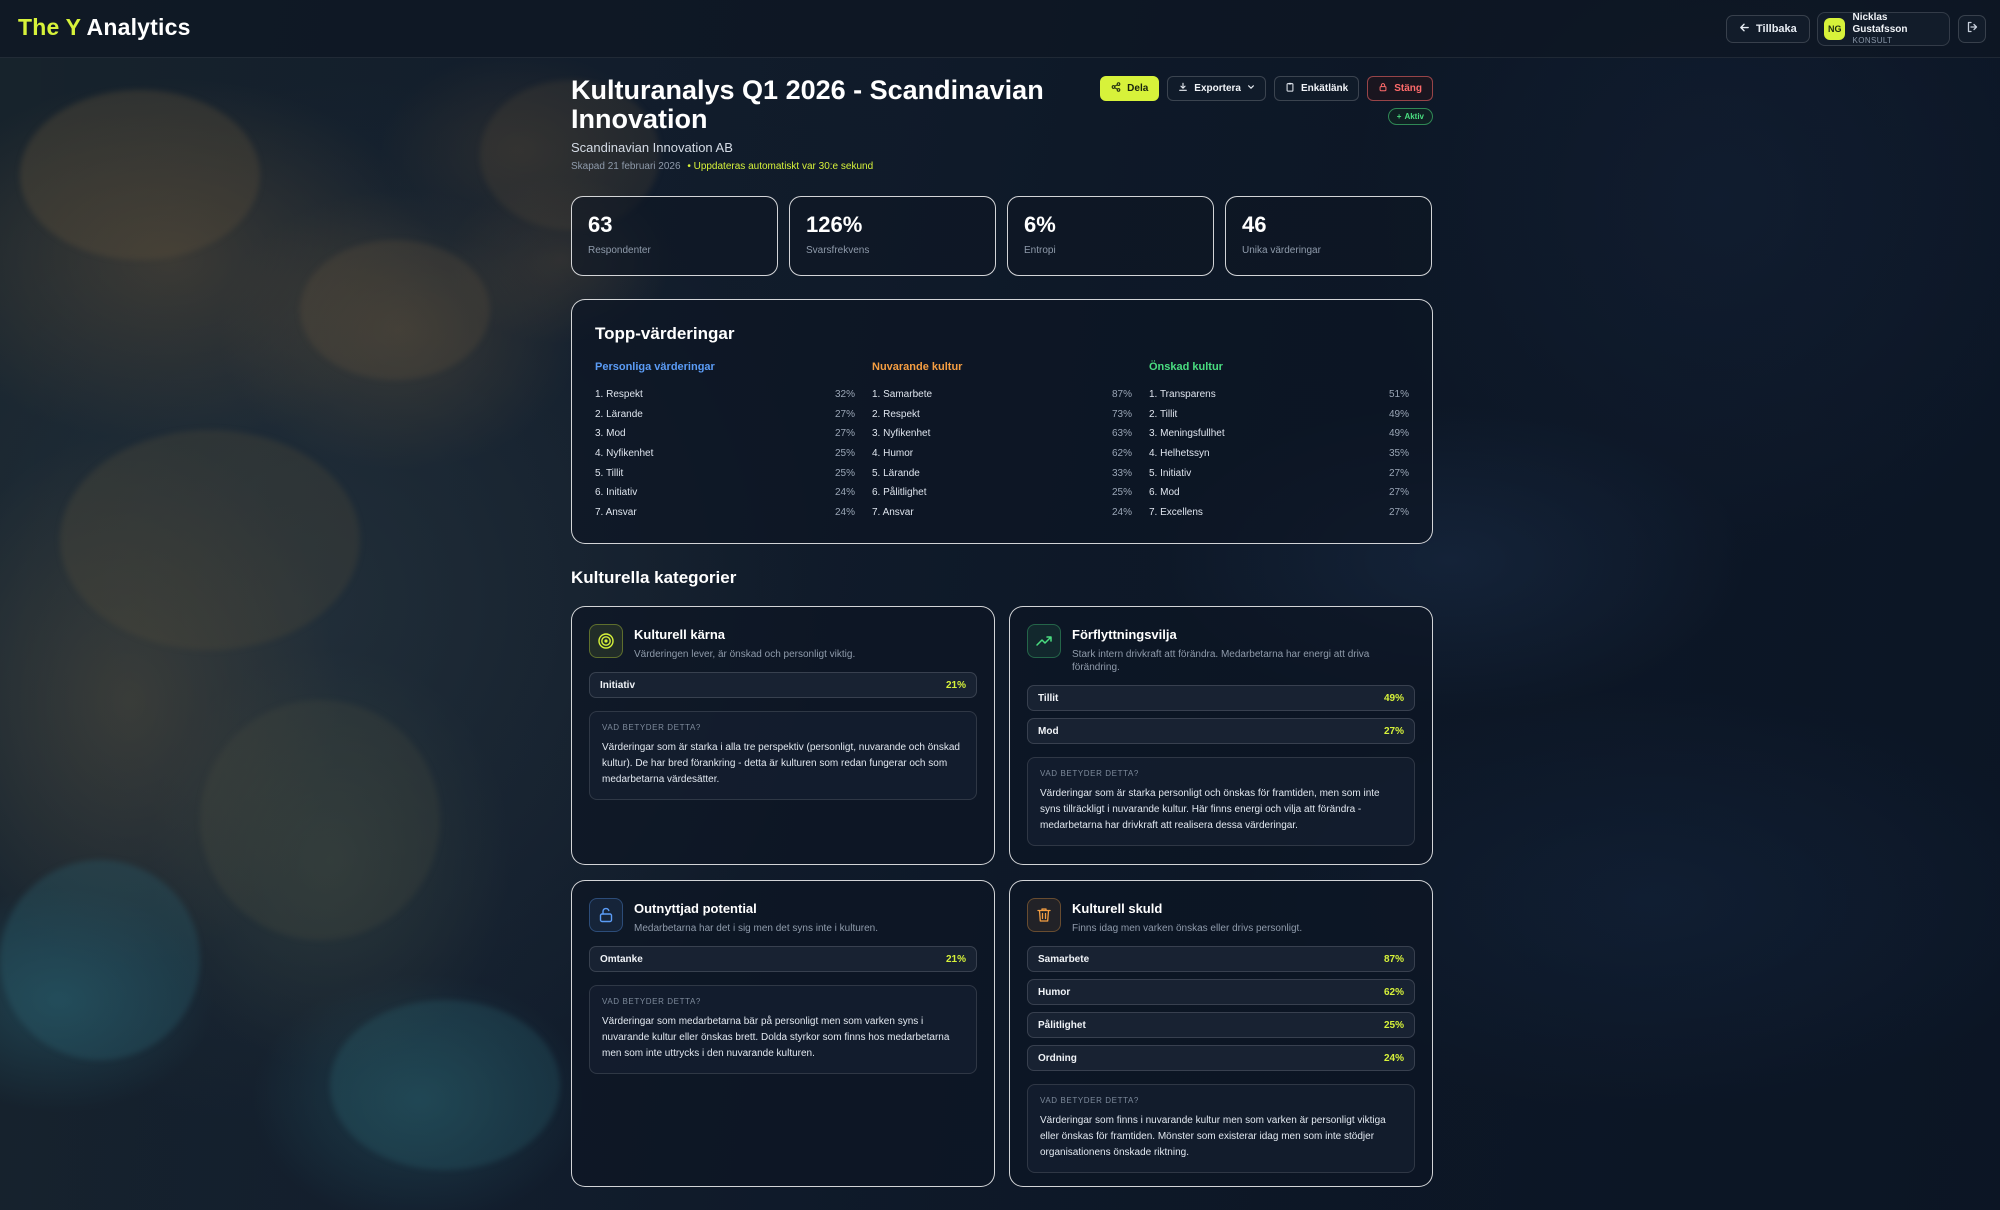 This screenshot has width=2000, height=1210. Describe the element at coordinates (1251, 88) in the screenshot. I see `chevron-down-icon` at that location.